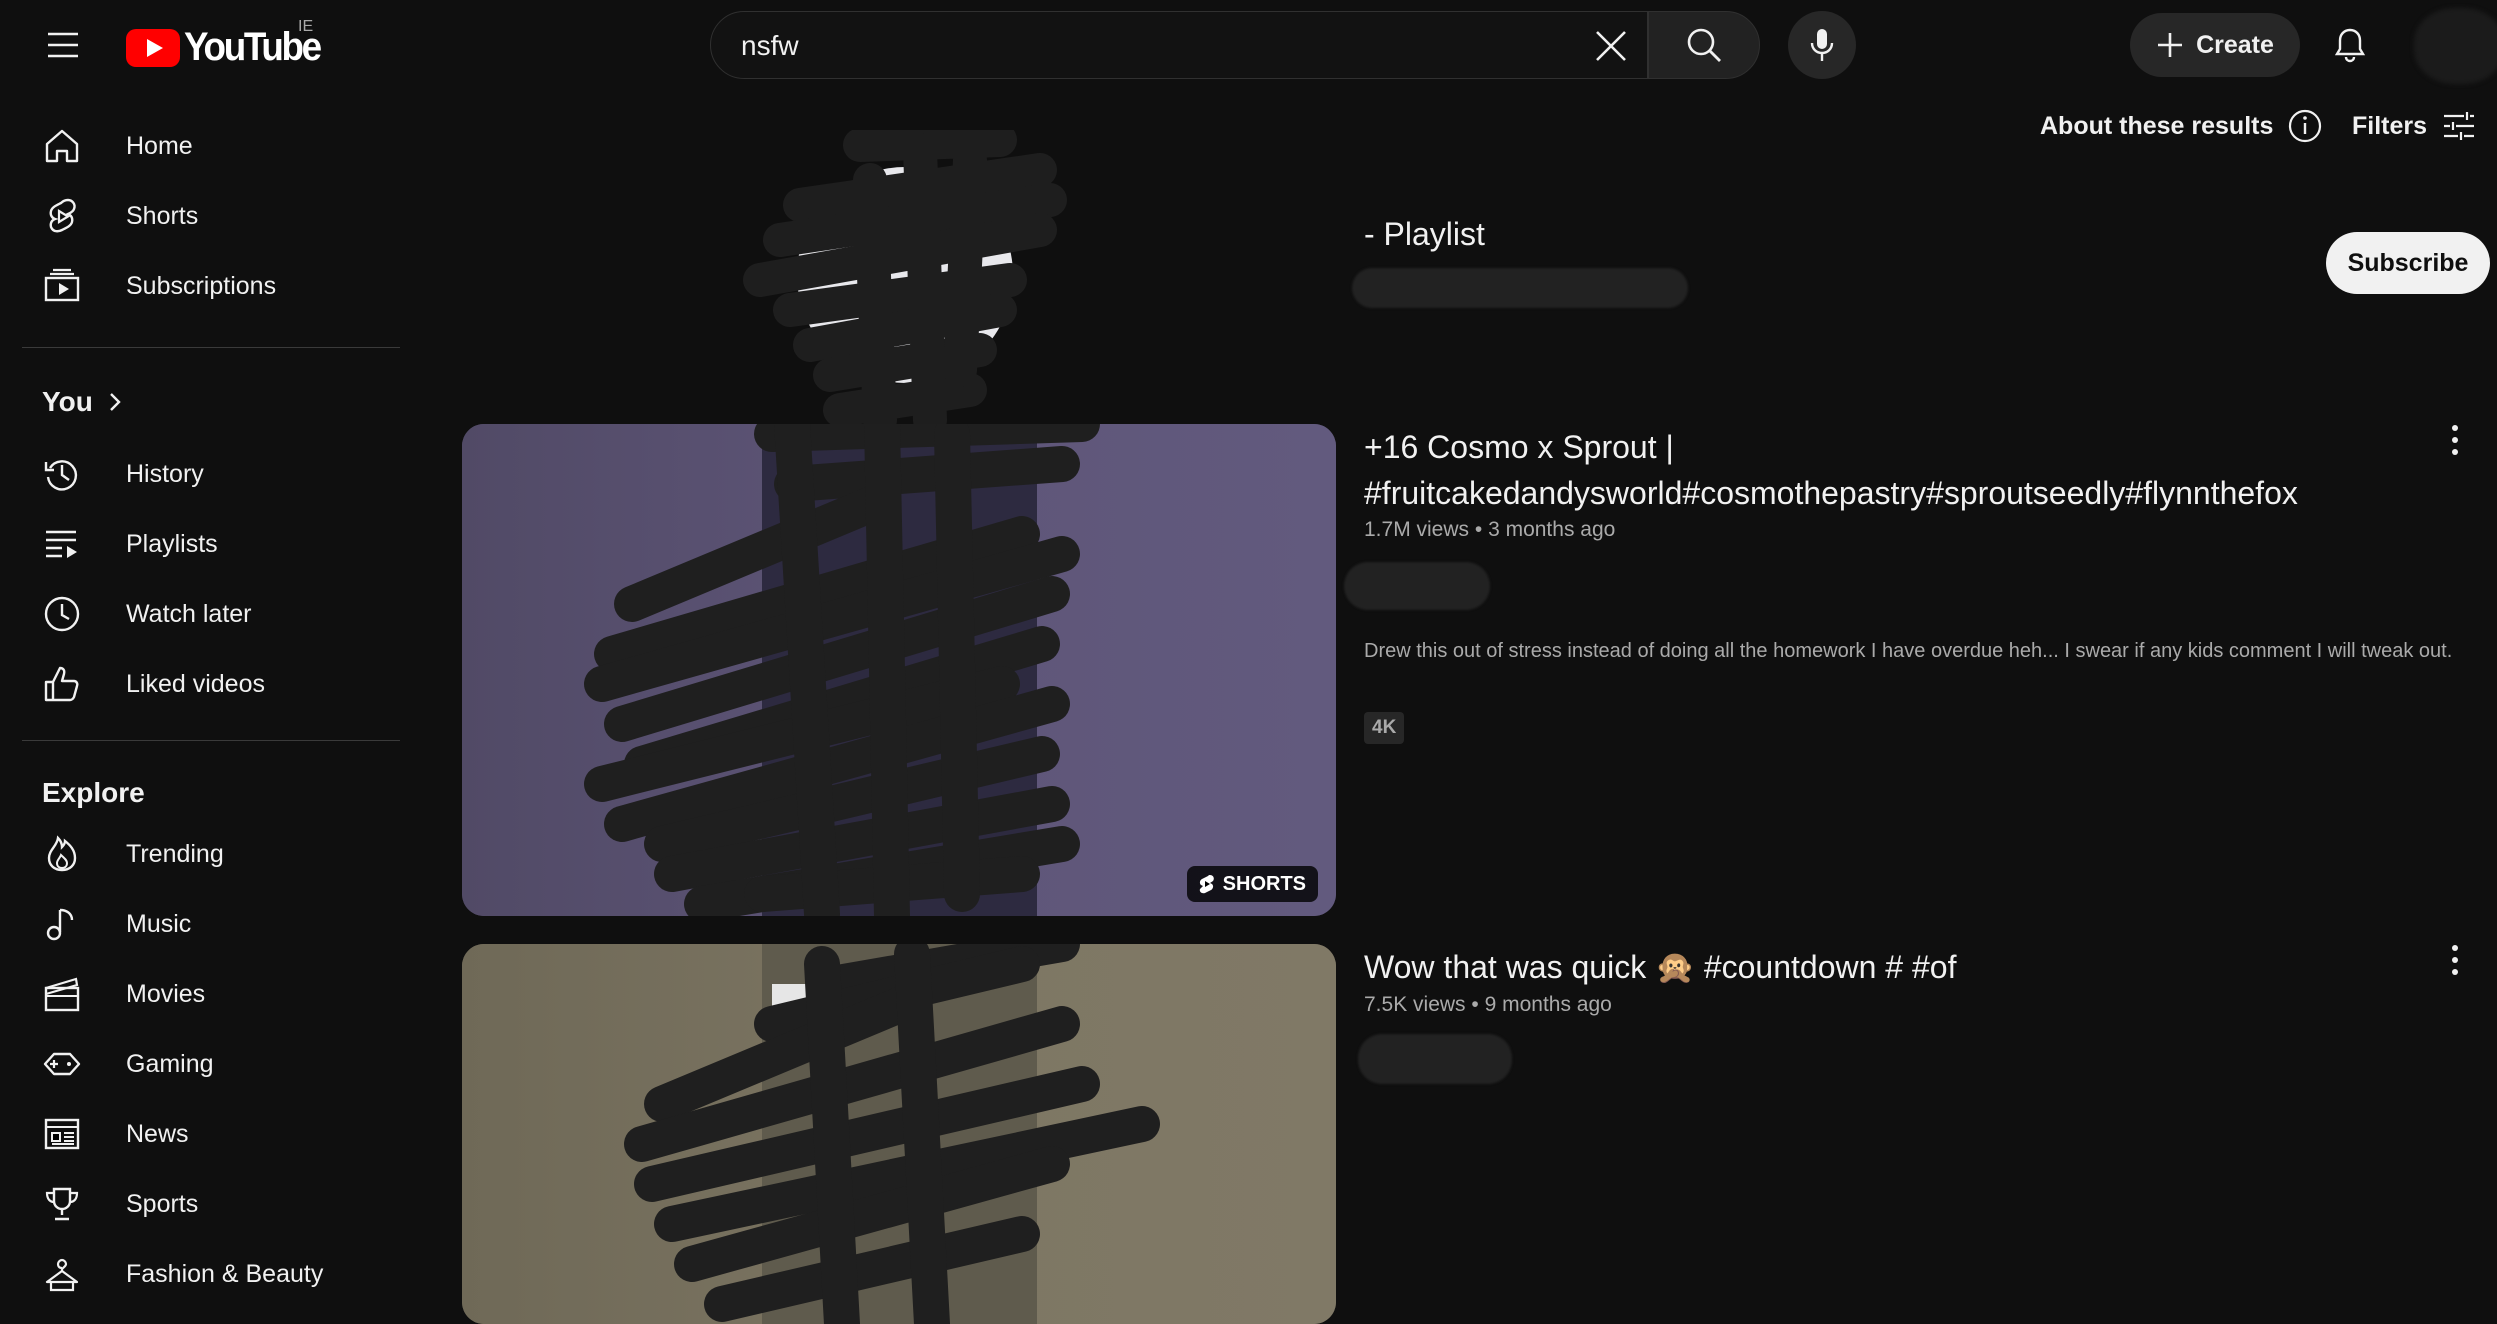 Image resolution: width=2497 pixels, height=1324 pixels. I want to click on sidebar-item-label: Music, so click(159, 923).